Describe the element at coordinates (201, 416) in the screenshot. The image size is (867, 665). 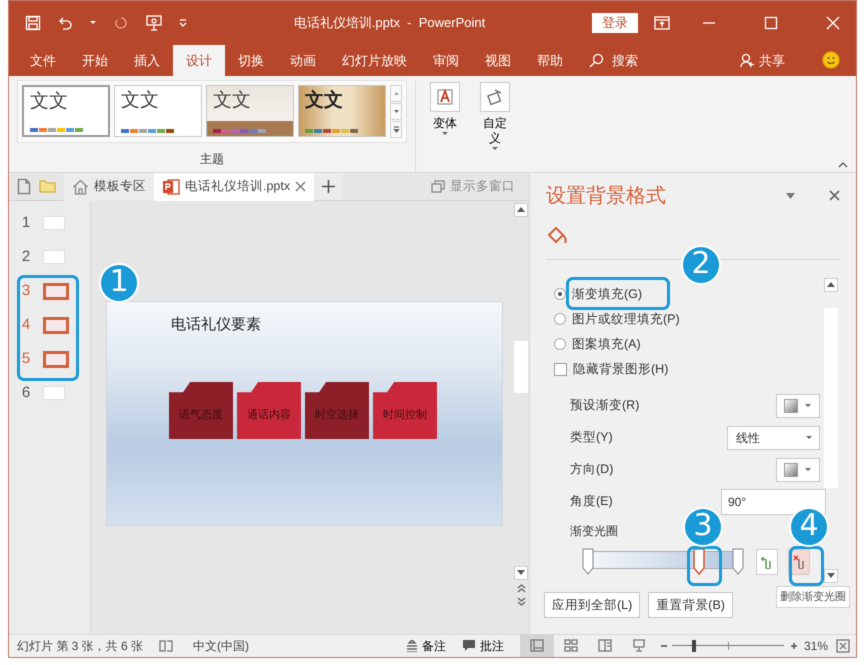
I see `folder-label: 语气态度` at that location.